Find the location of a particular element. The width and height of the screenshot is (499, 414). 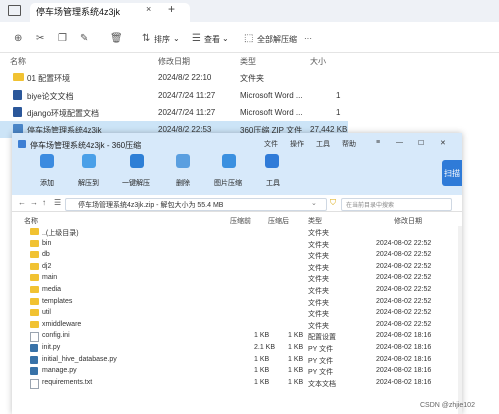

zip-file-name: init.py is located at coordinates (51, 347).